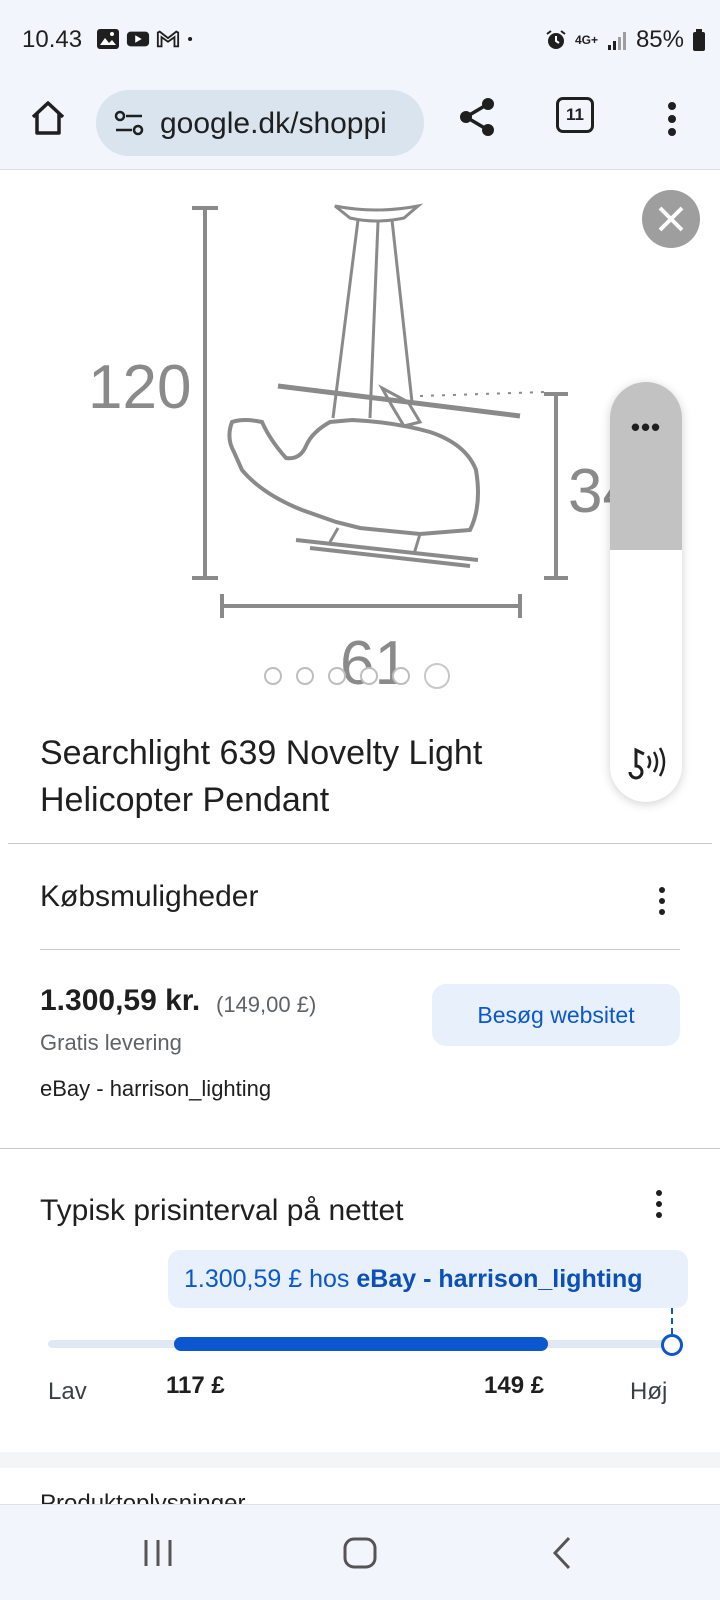  What do you see at coordinates (646, 427) in the screenshot?
I see `more-horiz-icon: •••` at bounding box center [646, 427].